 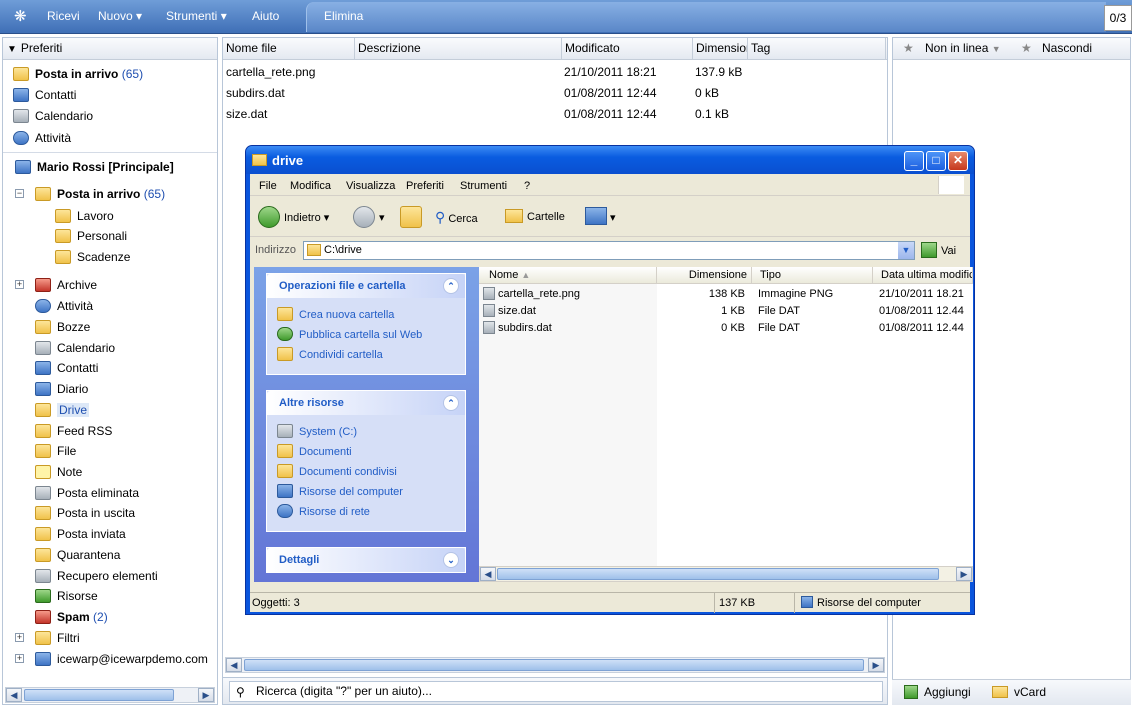 I want to click on publish-web-link: Pubblica cartella sul Web, so click(x=349, y=334).